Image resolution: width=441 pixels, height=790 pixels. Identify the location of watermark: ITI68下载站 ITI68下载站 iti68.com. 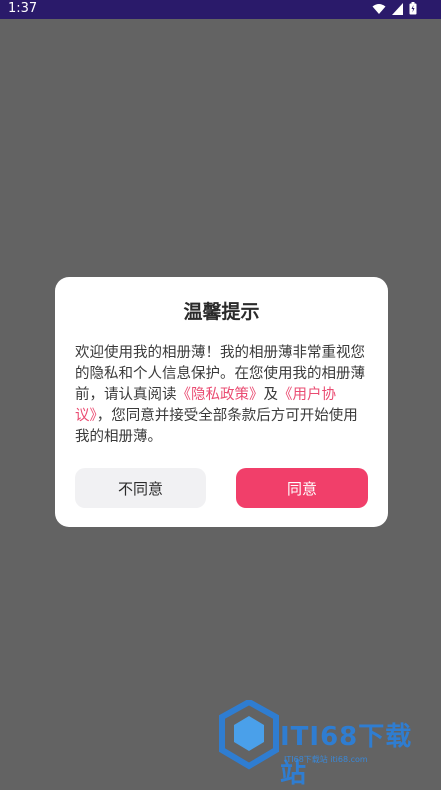
(325, 744).